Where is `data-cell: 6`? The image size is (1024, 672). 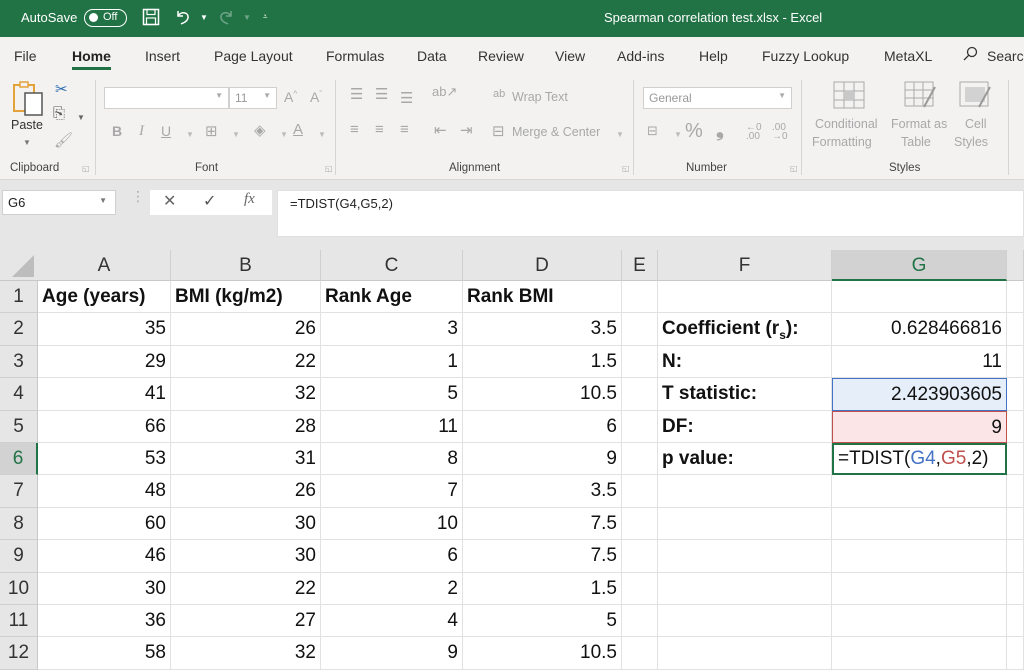 data-cell: 6 is located at coordinates (392, 556).